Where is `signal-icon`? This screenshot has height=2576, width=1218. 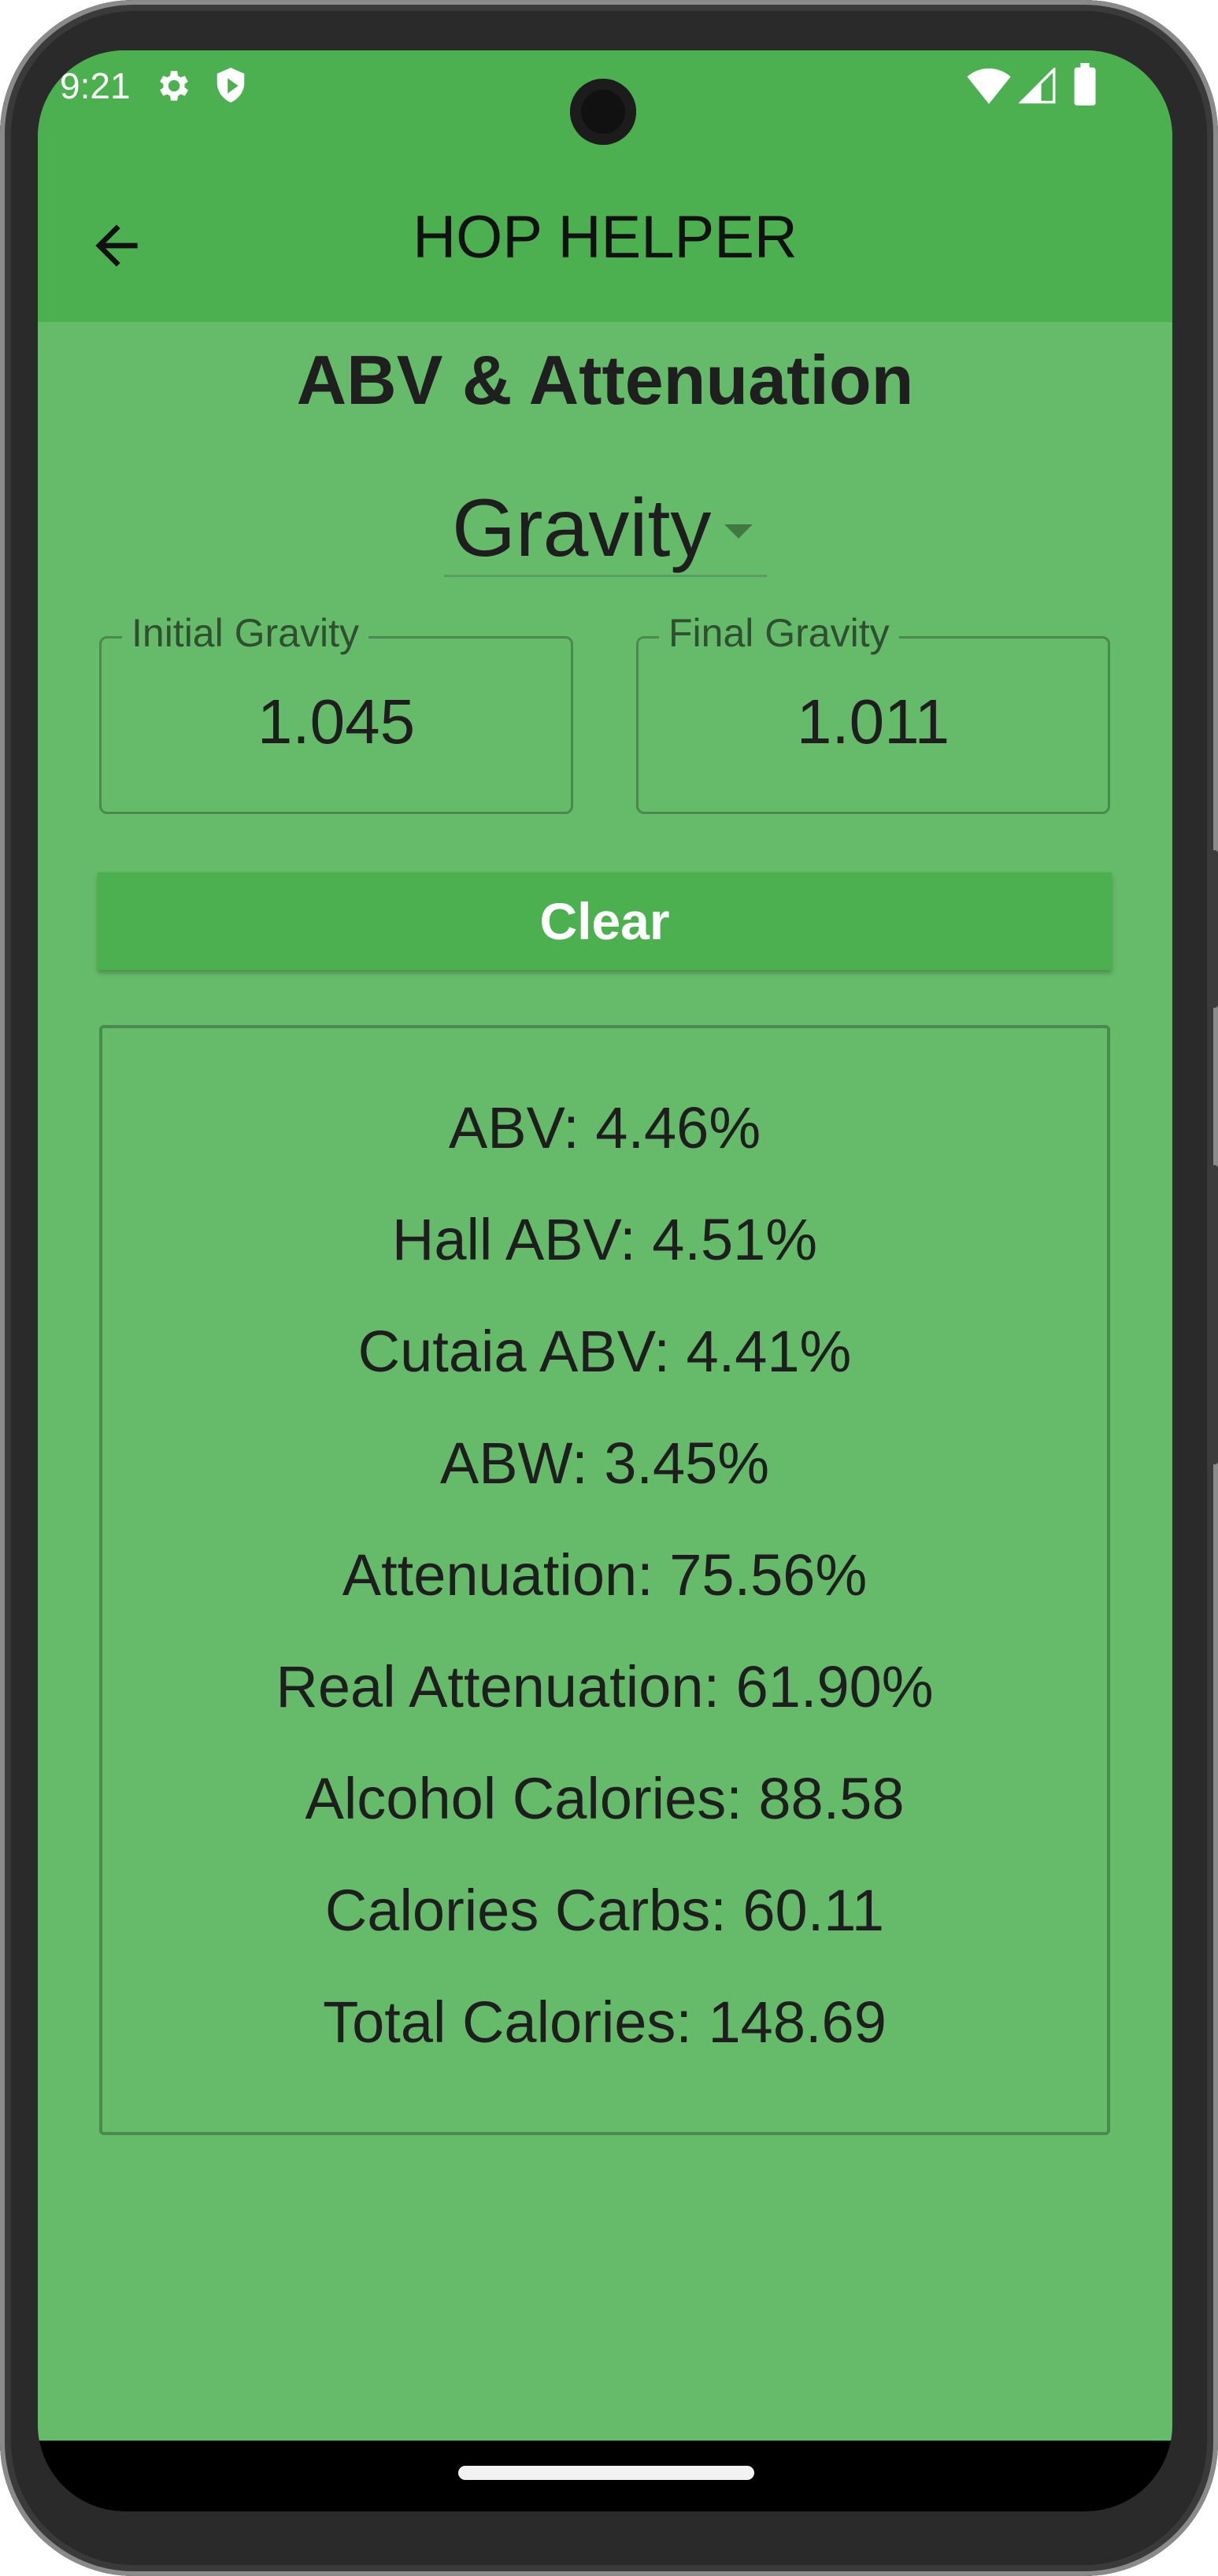
signal-icon is located at coordinates (1037, 86).